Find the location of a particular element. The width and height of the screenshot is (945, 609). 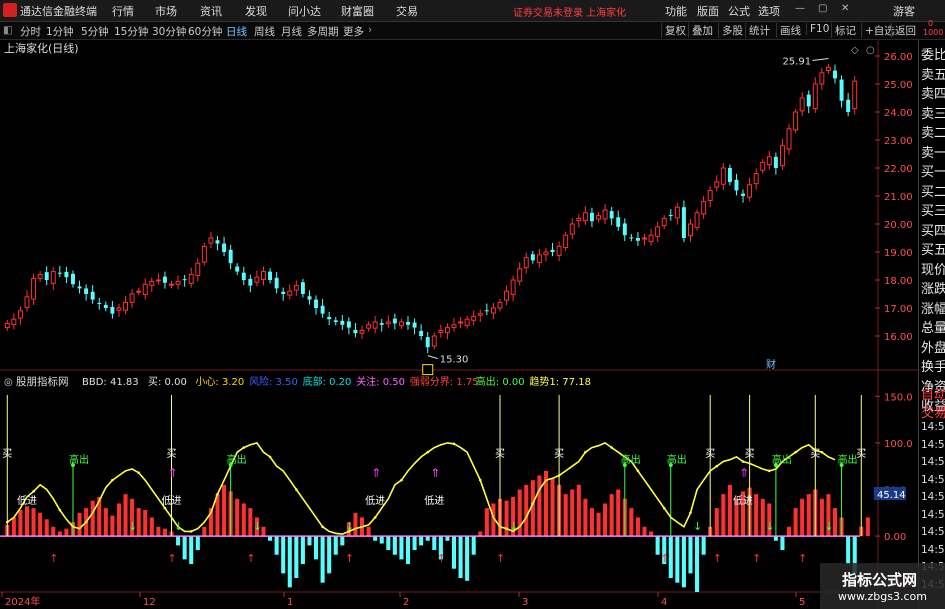

quote-field-label: 卖三 is located at coordinates (933, 112).